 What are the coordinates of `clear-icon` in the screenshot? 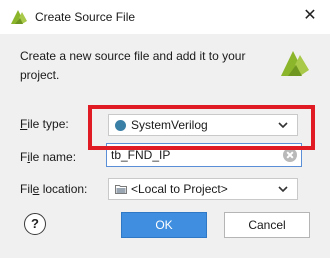 It's located at (290, 155).